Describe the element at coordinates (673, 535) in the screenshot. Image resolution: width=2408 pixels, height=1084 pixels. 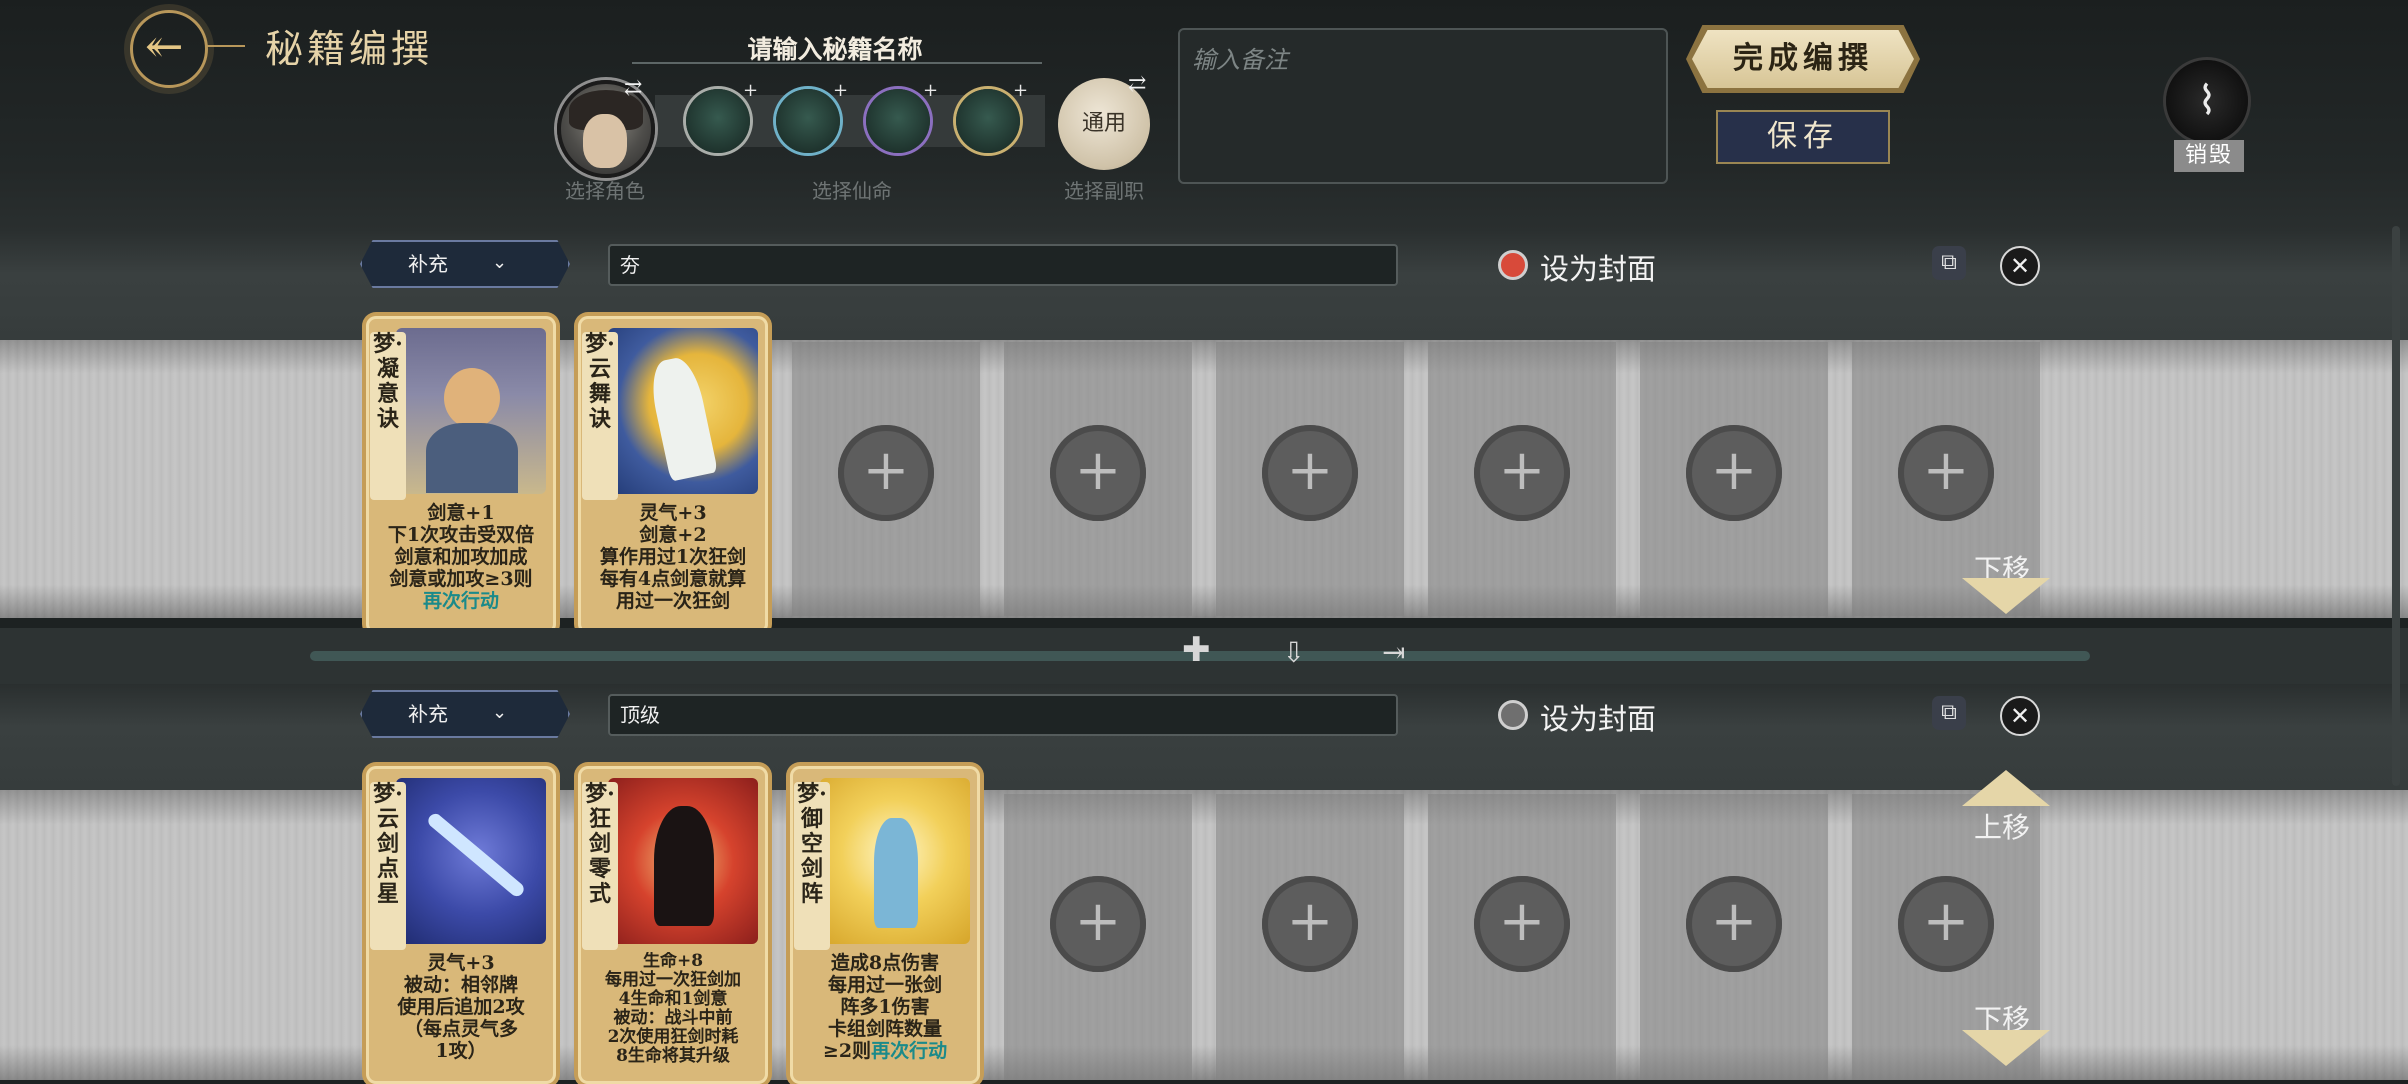
I see `card-line: 剑意+2` at that location.